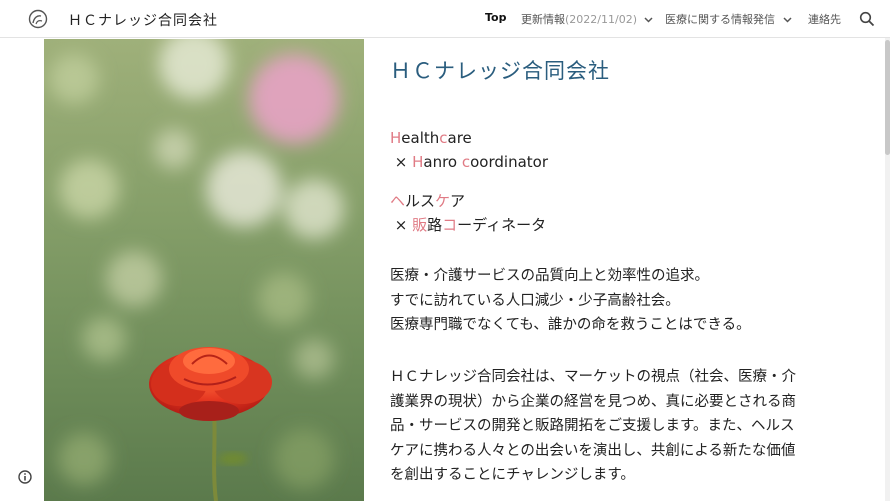 This screenshot has width=890, height=501. I want to click on tagline-text: 販, so click(420, 225).